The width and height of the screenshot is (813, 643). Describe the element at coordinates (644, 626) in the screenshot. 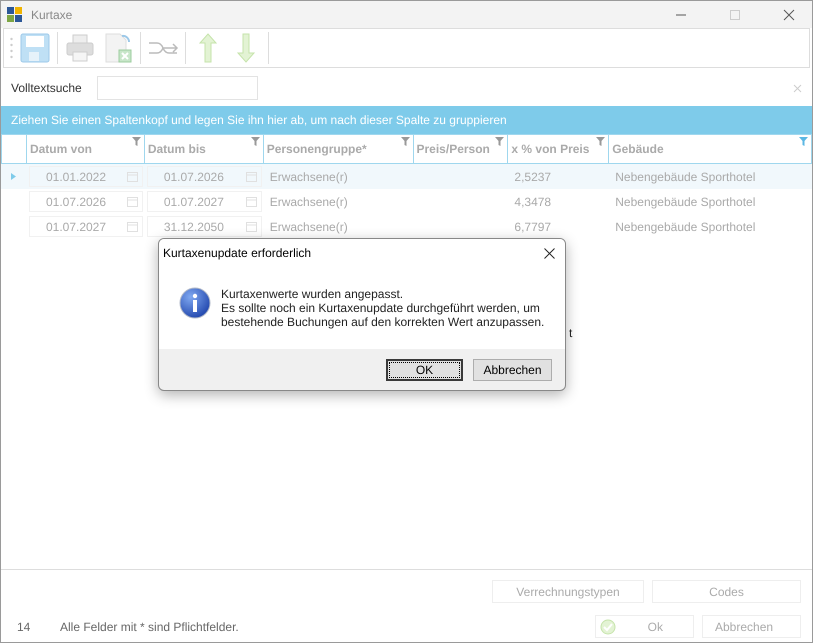

I see `ok-button: Ok` at that location.